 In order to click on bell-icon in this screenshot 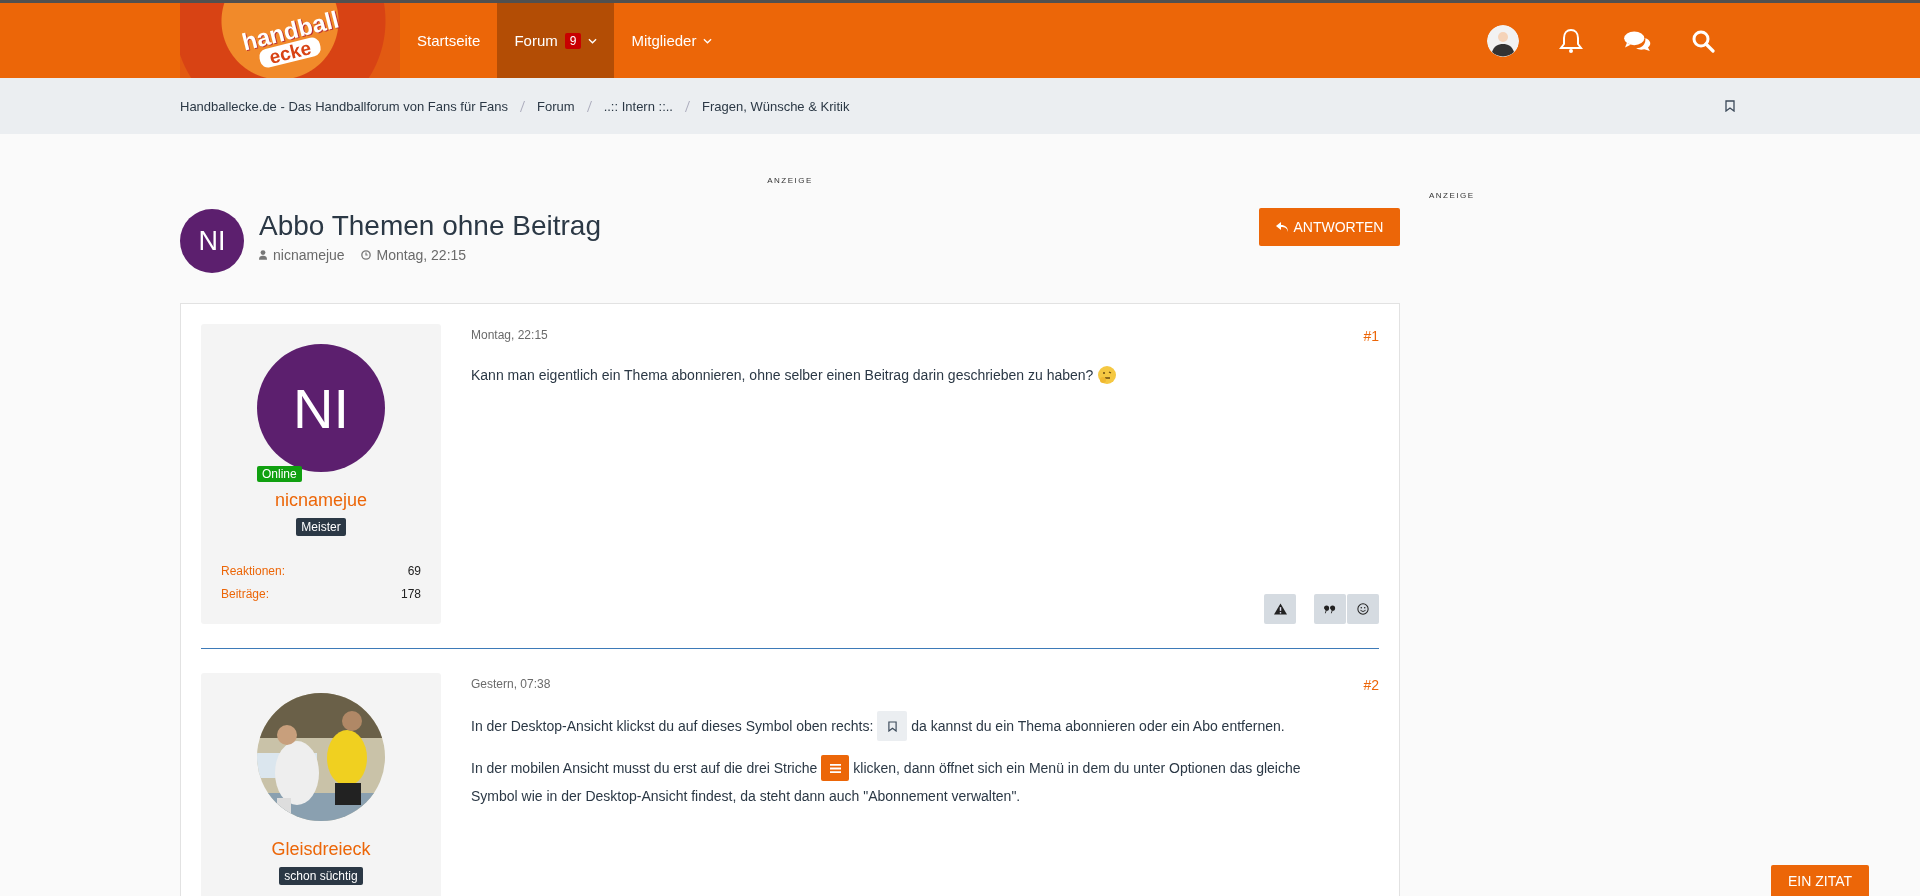, I will do `click(1571, 40)`.